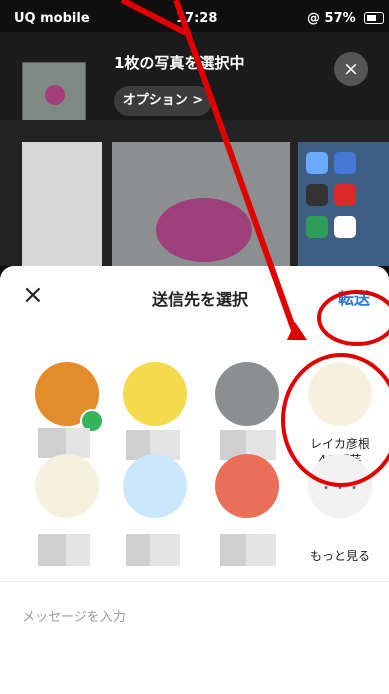 Image resolution: width=389 pixels, height=694 pixels. What do you see at coordinates (343, 204) in the screenshot?
I see `preview-right-screenshot` at bounding box center [343, 204].